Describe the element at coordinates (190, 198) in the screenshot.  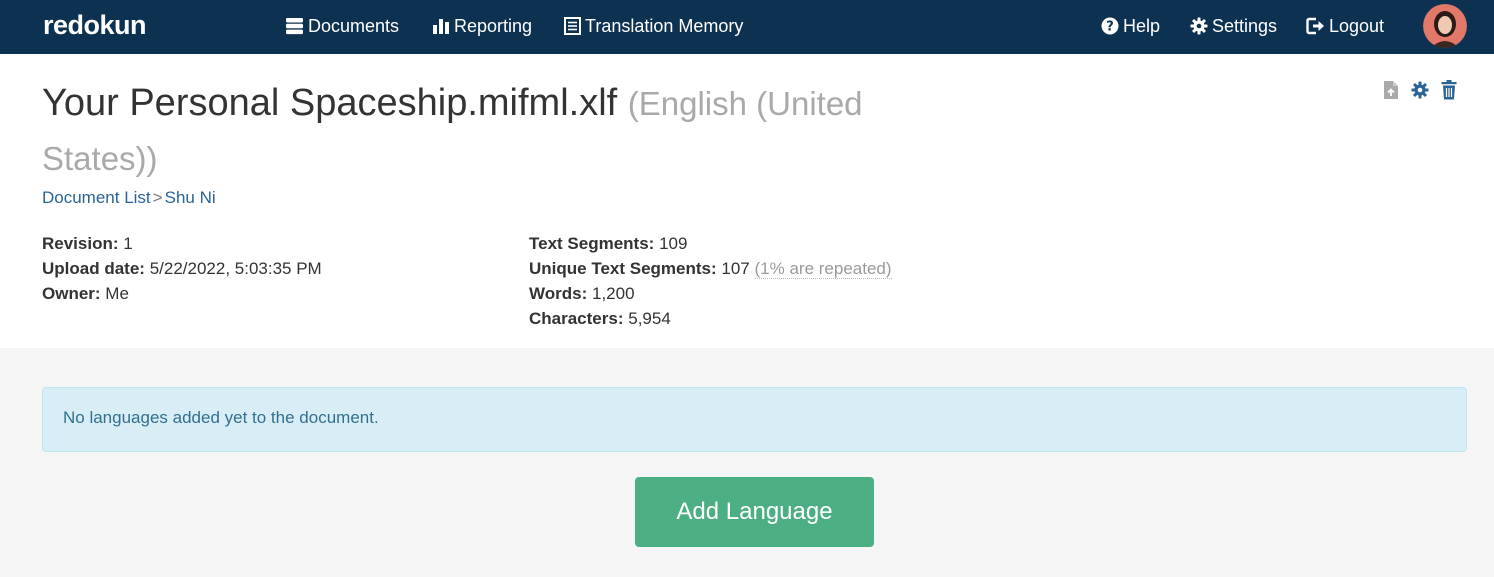
I see `breadcrumb-current: Shu Ni` at that location.